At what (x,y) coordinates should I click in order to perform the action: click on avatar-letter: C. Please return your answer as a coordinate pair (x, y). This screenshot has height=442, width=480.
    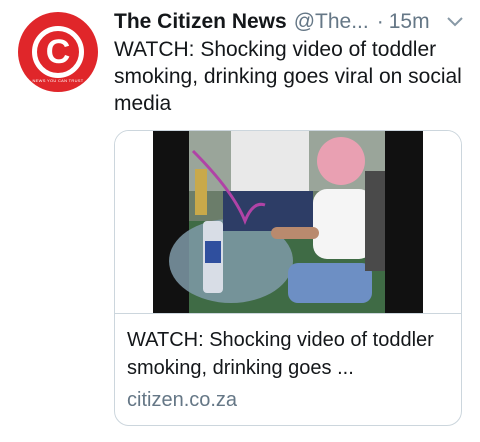
    Looking at the image, I should click on (58, 52).